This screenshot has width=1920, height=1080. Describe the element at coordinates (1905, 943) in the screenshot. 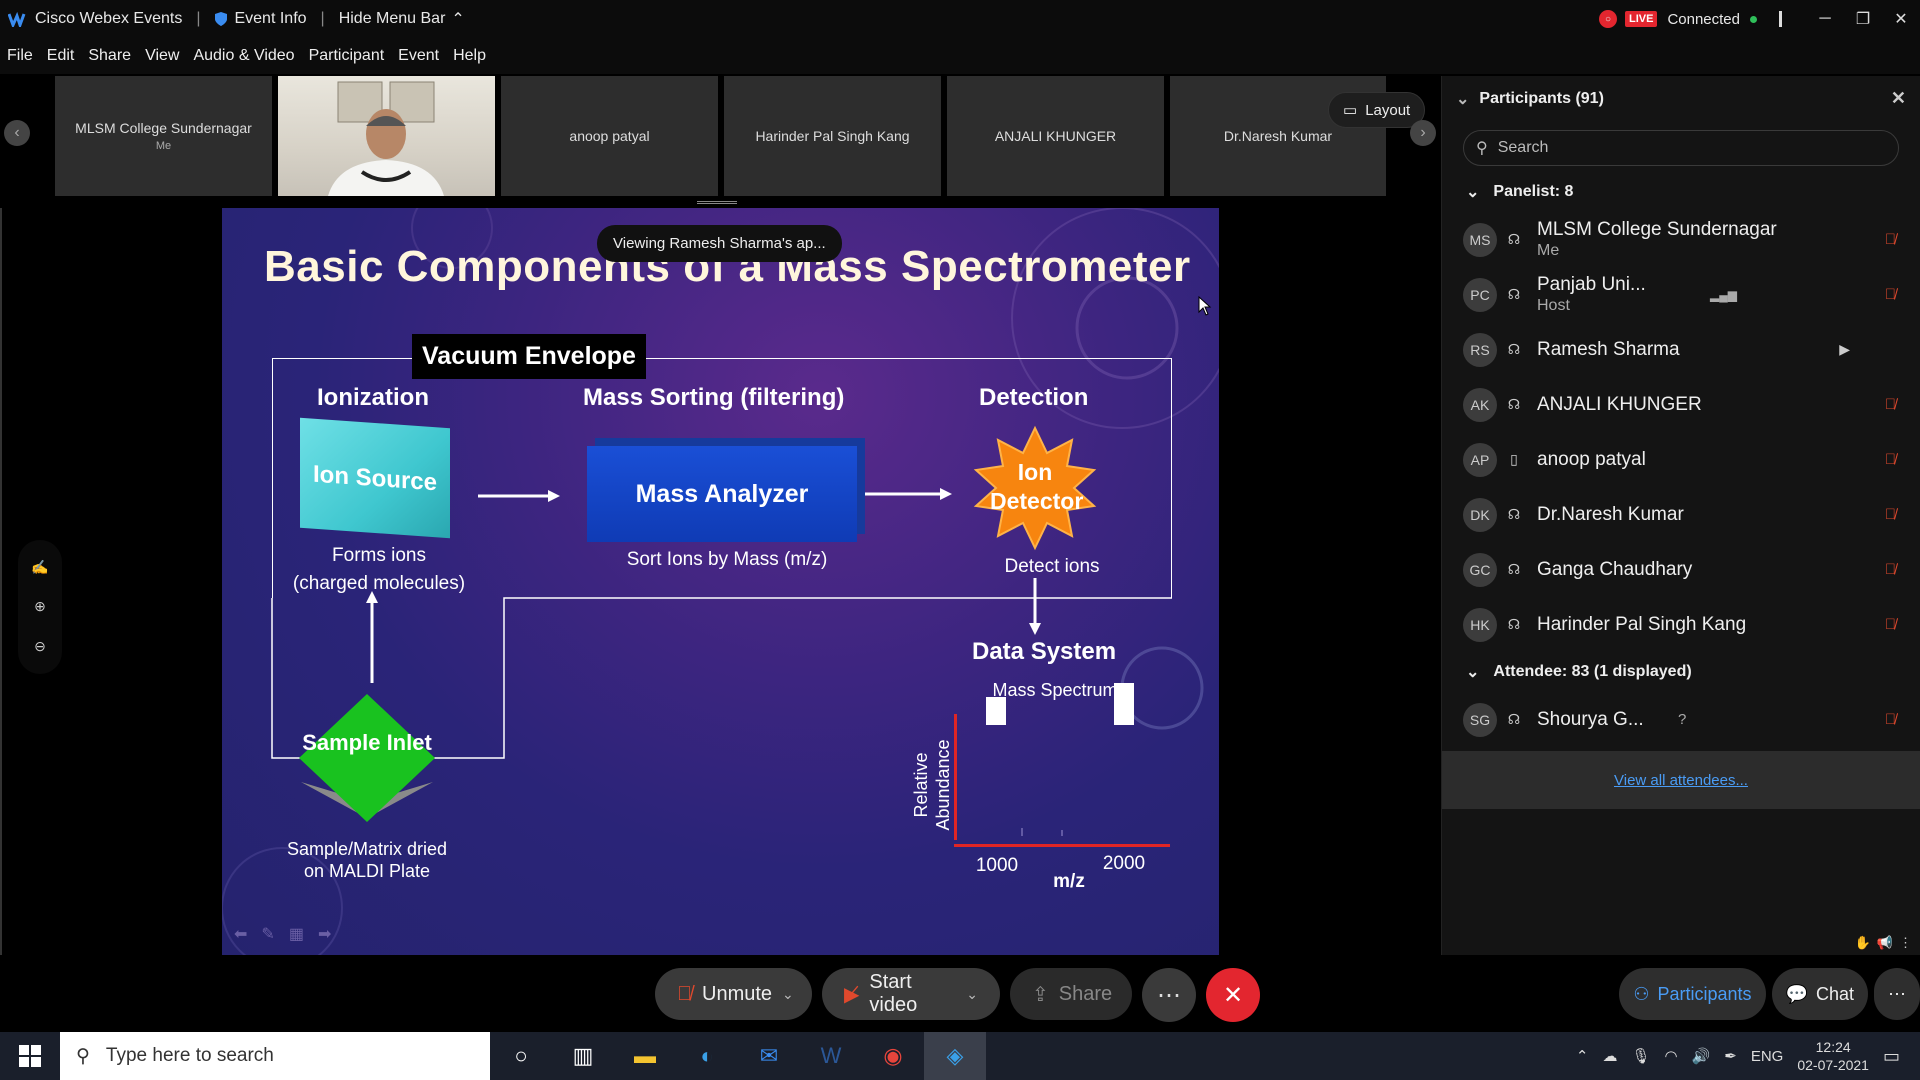

I see `more-icon: ⋮` at that location.